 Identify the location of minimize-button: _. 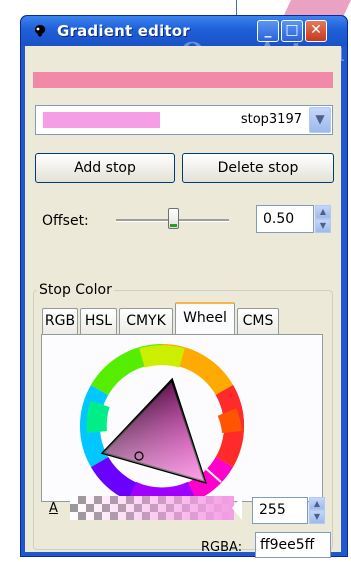
(268, 31).